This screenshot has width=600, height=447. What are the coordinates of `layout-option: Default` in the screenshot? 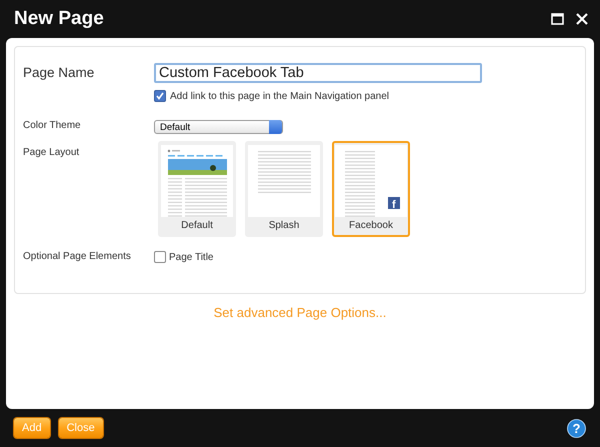 It's located at (197, 189).